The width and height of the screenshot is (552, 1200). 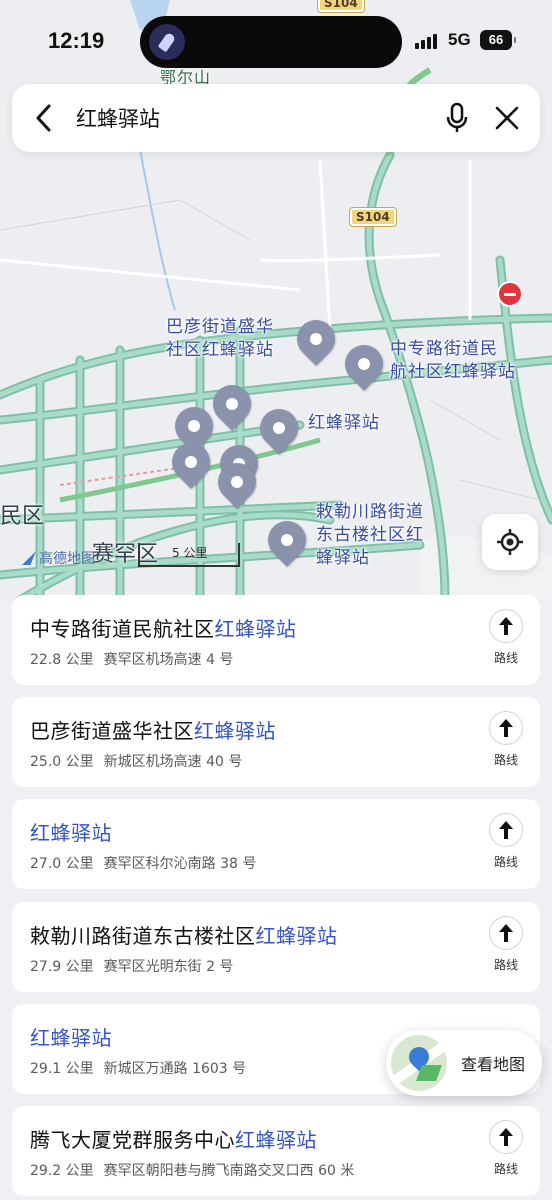 What do you see at coordinates (62, 864) in the screenshot?
I see `result-distance: 27.0 公里` at bounding box center [62, 864].